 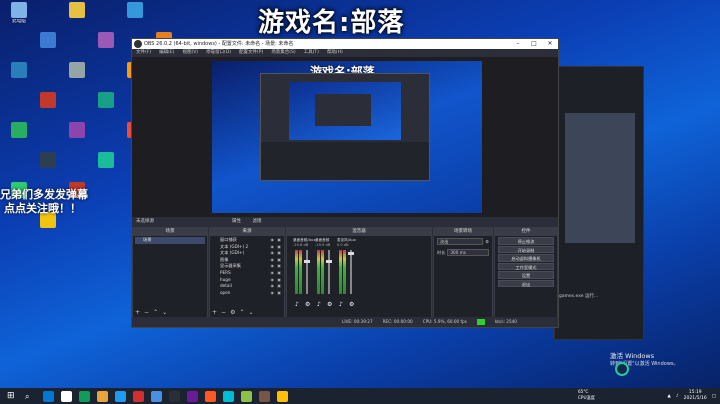 I want to click on source-item: huge ◉ ▣, so click(x=247, y=280).